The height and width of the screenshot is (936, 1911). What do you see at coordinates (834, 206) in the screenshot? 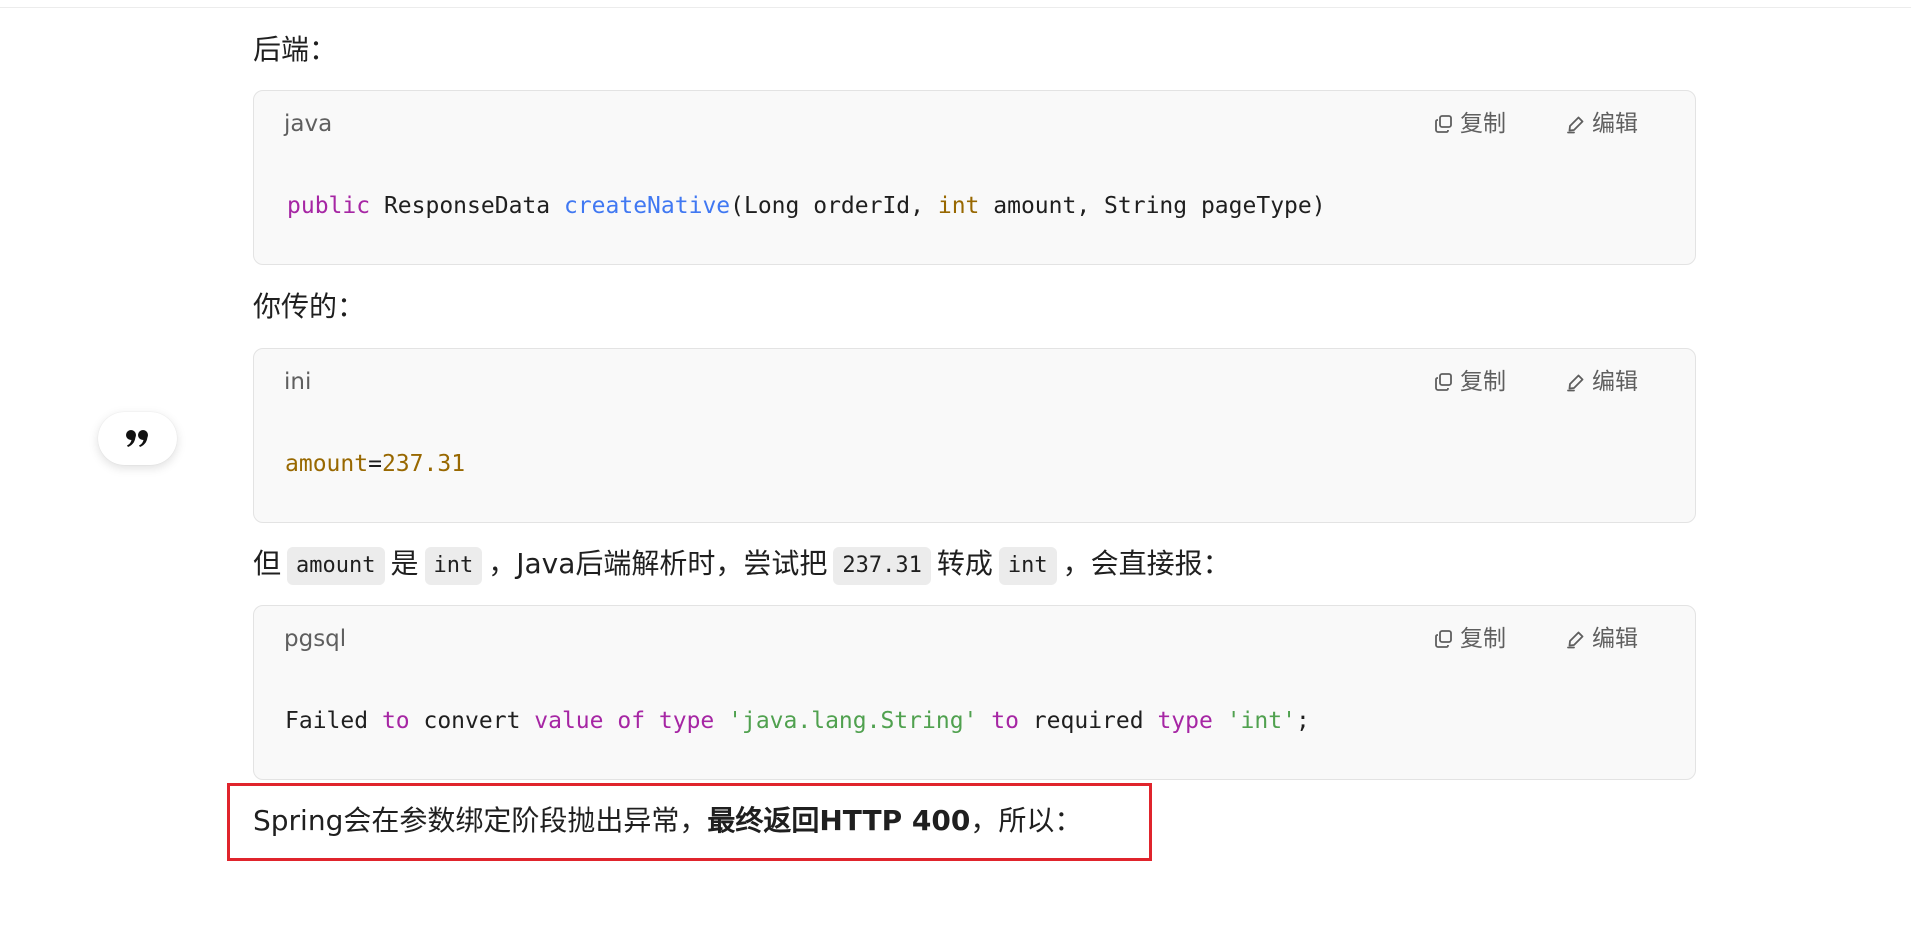
I see `code-token: (Long orderId,` at bounding box center [834, 206].